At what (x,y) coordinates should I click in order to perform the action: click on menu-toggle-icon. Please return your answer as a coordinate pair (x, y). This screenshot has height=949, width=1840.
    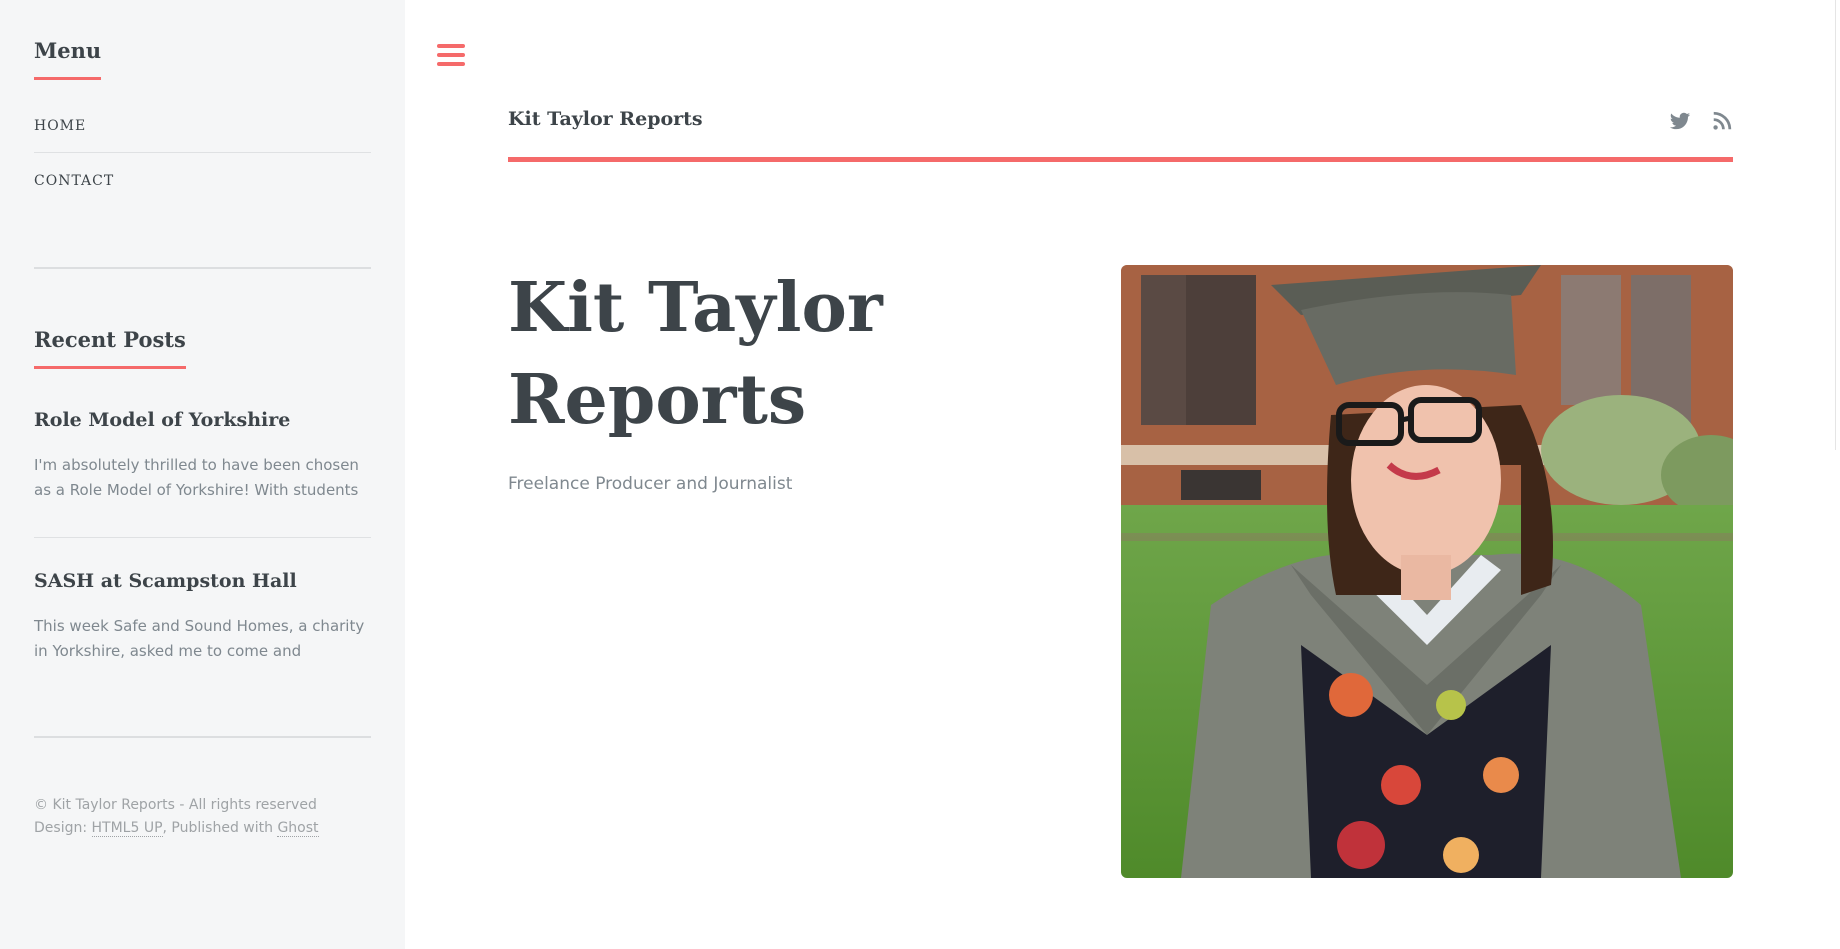
    Looking at the image, I should click on (451, 57).